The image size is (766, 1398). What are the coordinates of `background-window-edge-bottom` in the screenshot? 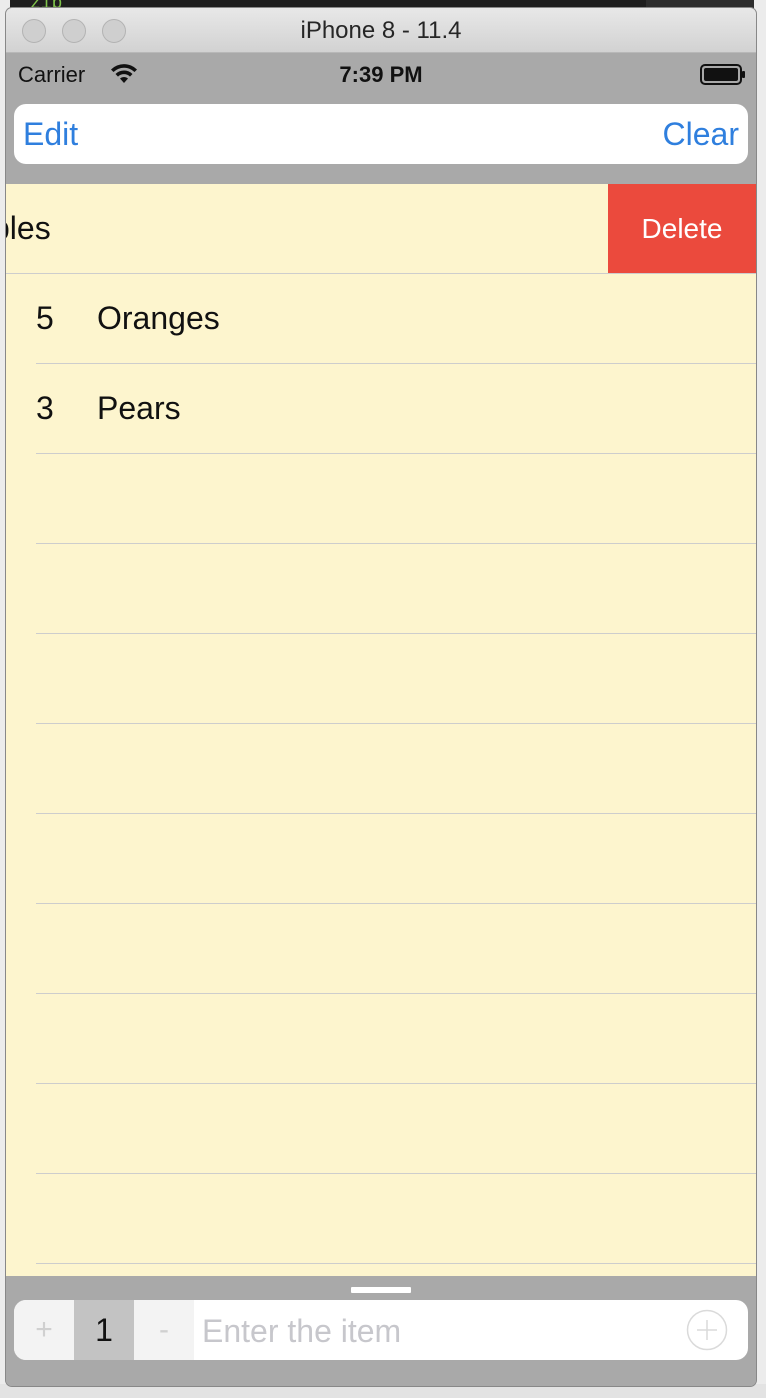 It's located at (383, 1391).